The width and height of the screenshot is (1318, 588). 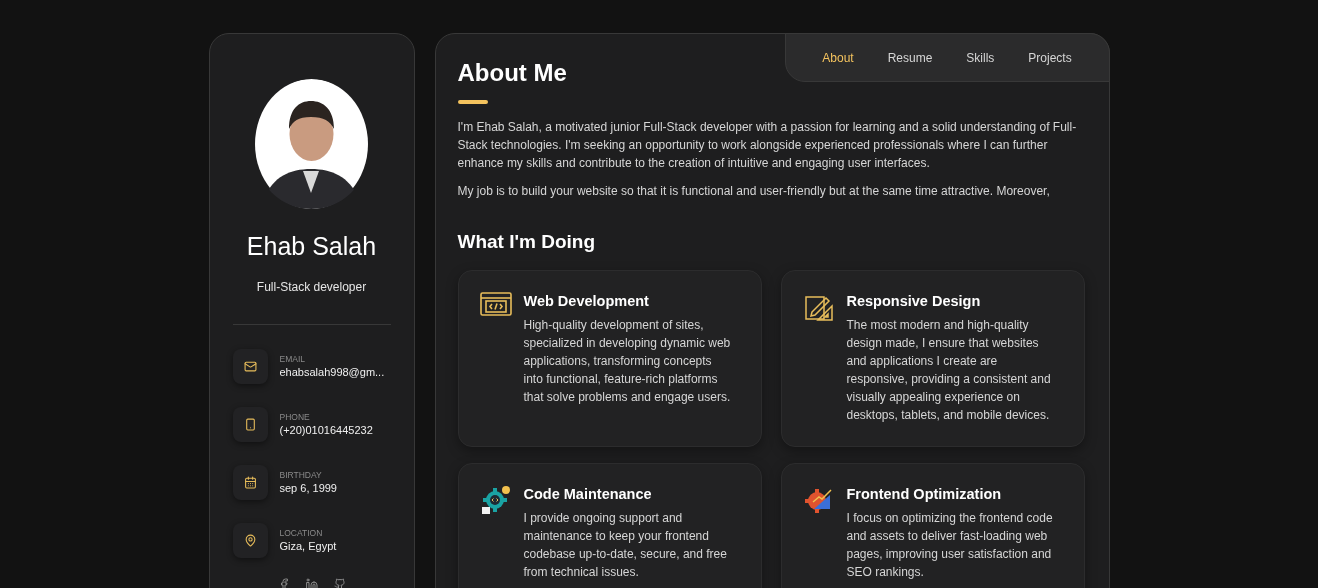 What do you see at coordinates (1050, 57) in the screenshot?
I see `nav-tab: Projects` at bounding box center [1050, 57].